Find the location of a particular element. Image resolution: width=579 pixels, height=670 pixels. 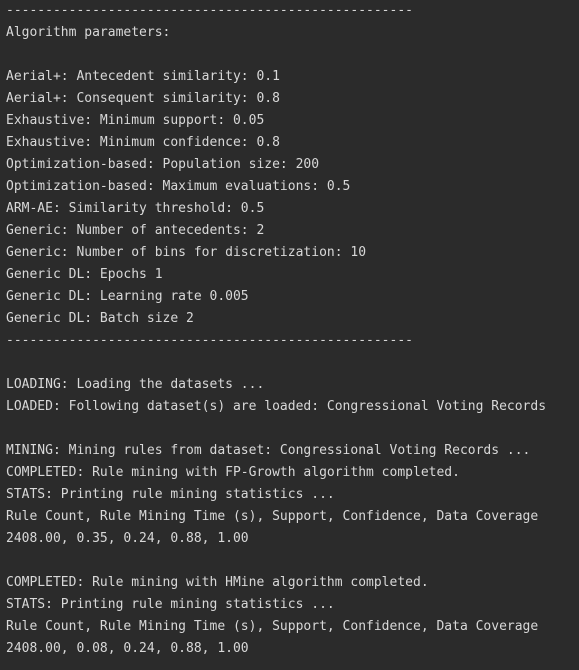

console-line: Aerial+: Antecedent similarity: 0.1 is located at coordinates (143, 76).